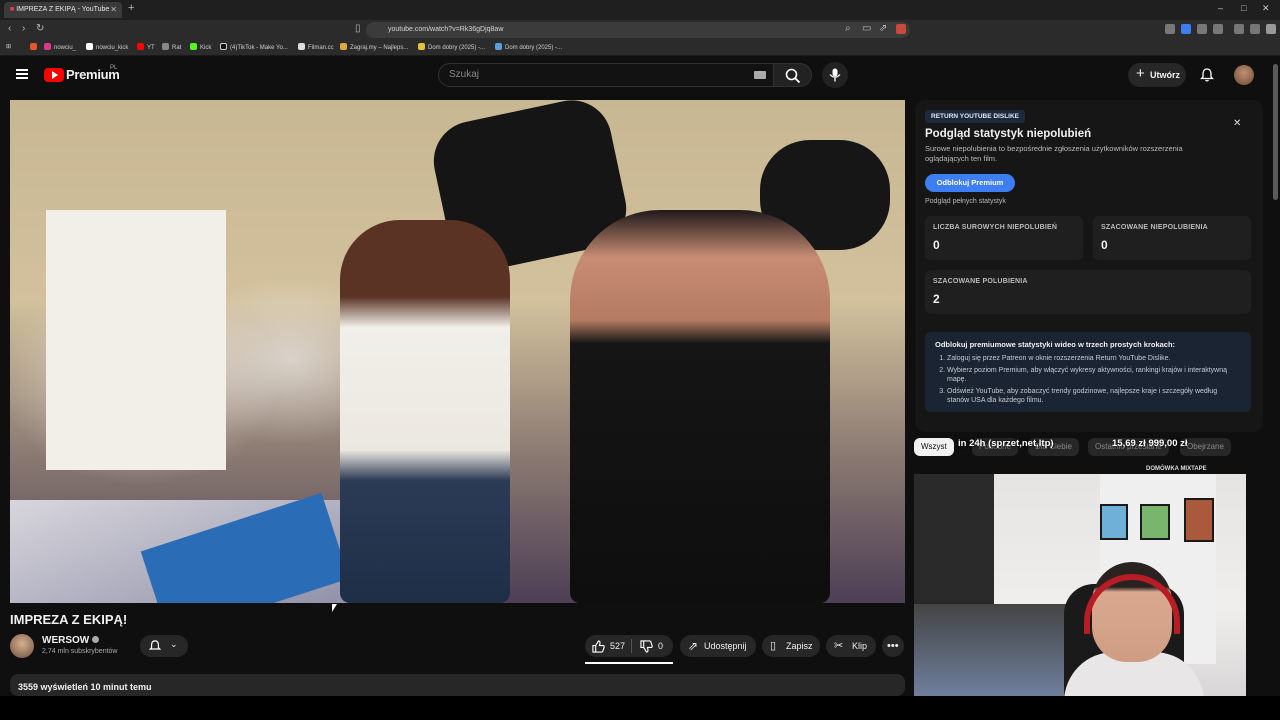 The image size is (1280, 720). Describe the element at coordinates (69, 619) in the screenshot. I see `video-title: IMPREZA Z EKIPĄ!` at that location.